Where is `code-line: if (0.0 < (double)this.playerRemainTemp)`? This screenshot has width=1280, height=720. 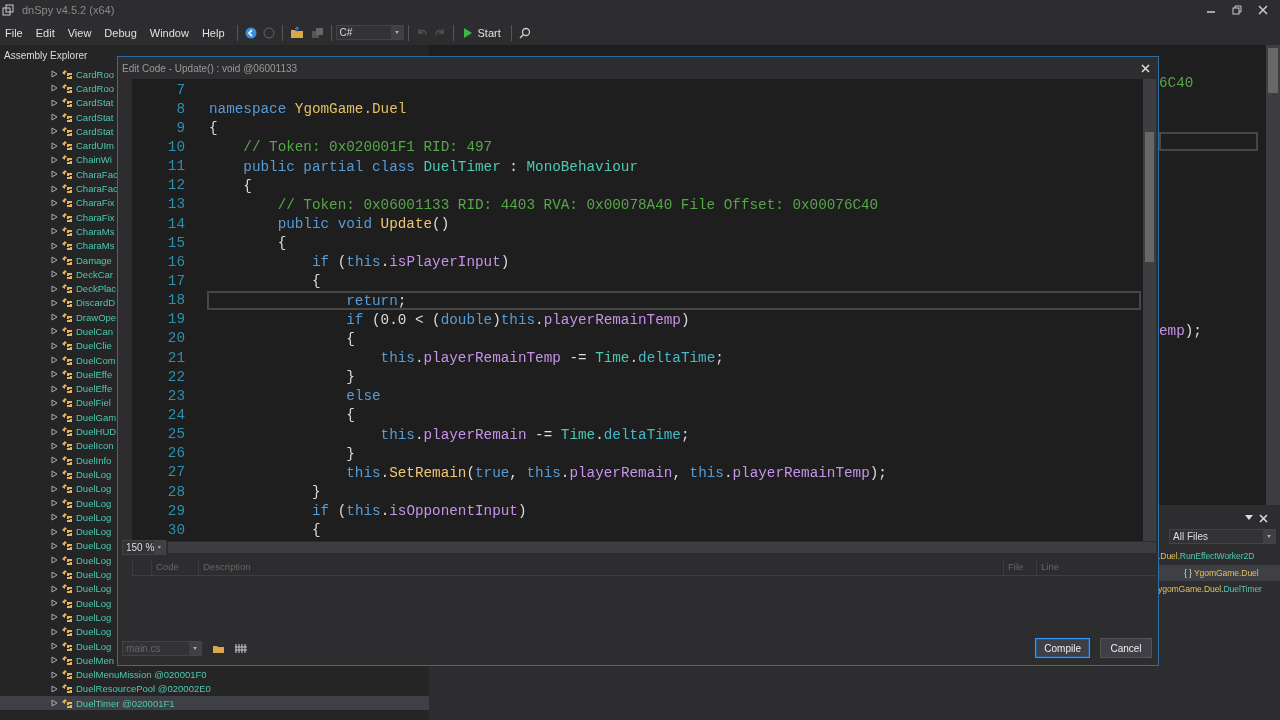
code-line: if (0.0 < (double)this.playerRemainTemp) is located at coordinates (518, 319).